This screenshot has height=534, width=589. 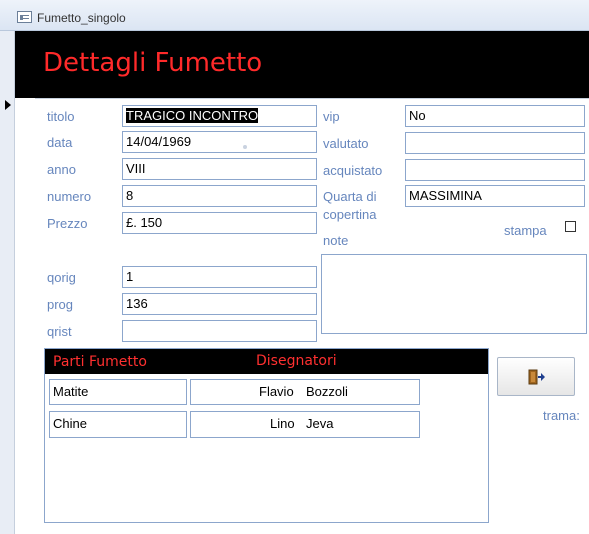 What do you see at coordinates (312, 98) in the screenshot?
I see `detail-separator` at bounding box center [312, 98].